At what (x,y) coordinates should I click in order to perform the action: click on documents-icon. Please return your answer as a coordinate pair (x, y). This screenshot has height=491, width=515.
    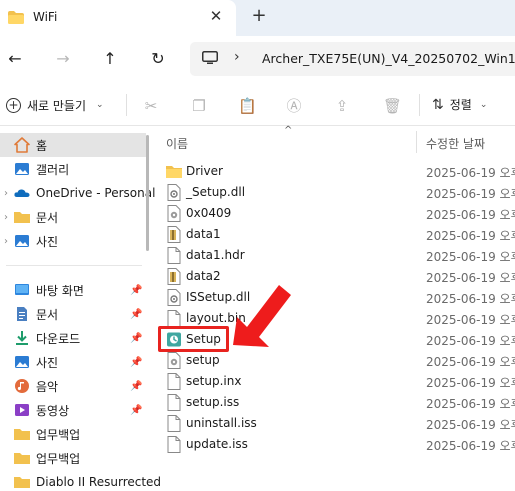
    Looking at the image, I should click on (22, 314).